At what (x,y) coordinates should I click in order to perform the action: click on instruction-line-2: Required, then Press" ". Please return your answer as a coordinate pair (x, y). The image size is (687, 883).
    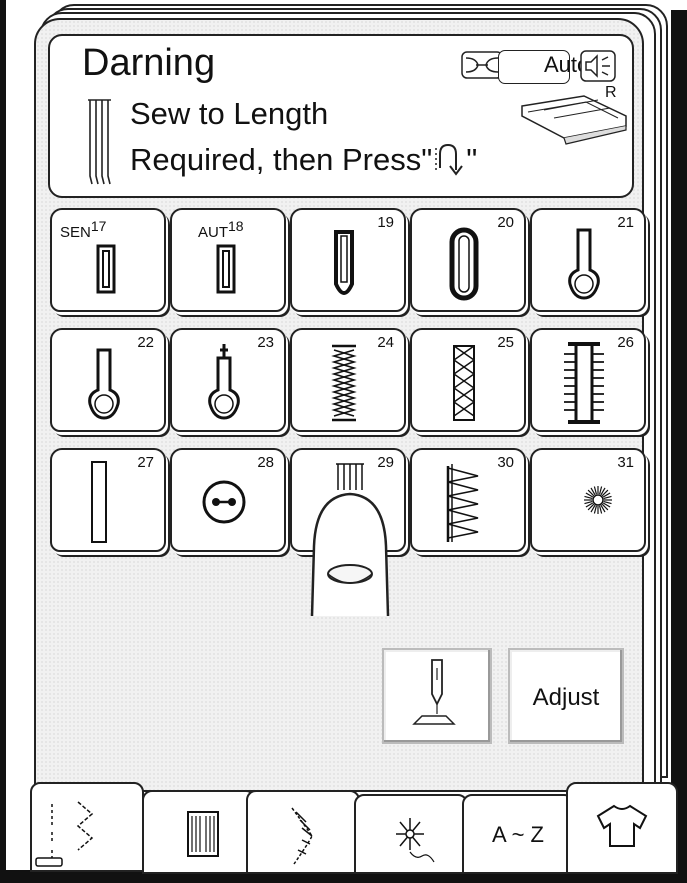
    Looking at the image, I should click on (304, 159).